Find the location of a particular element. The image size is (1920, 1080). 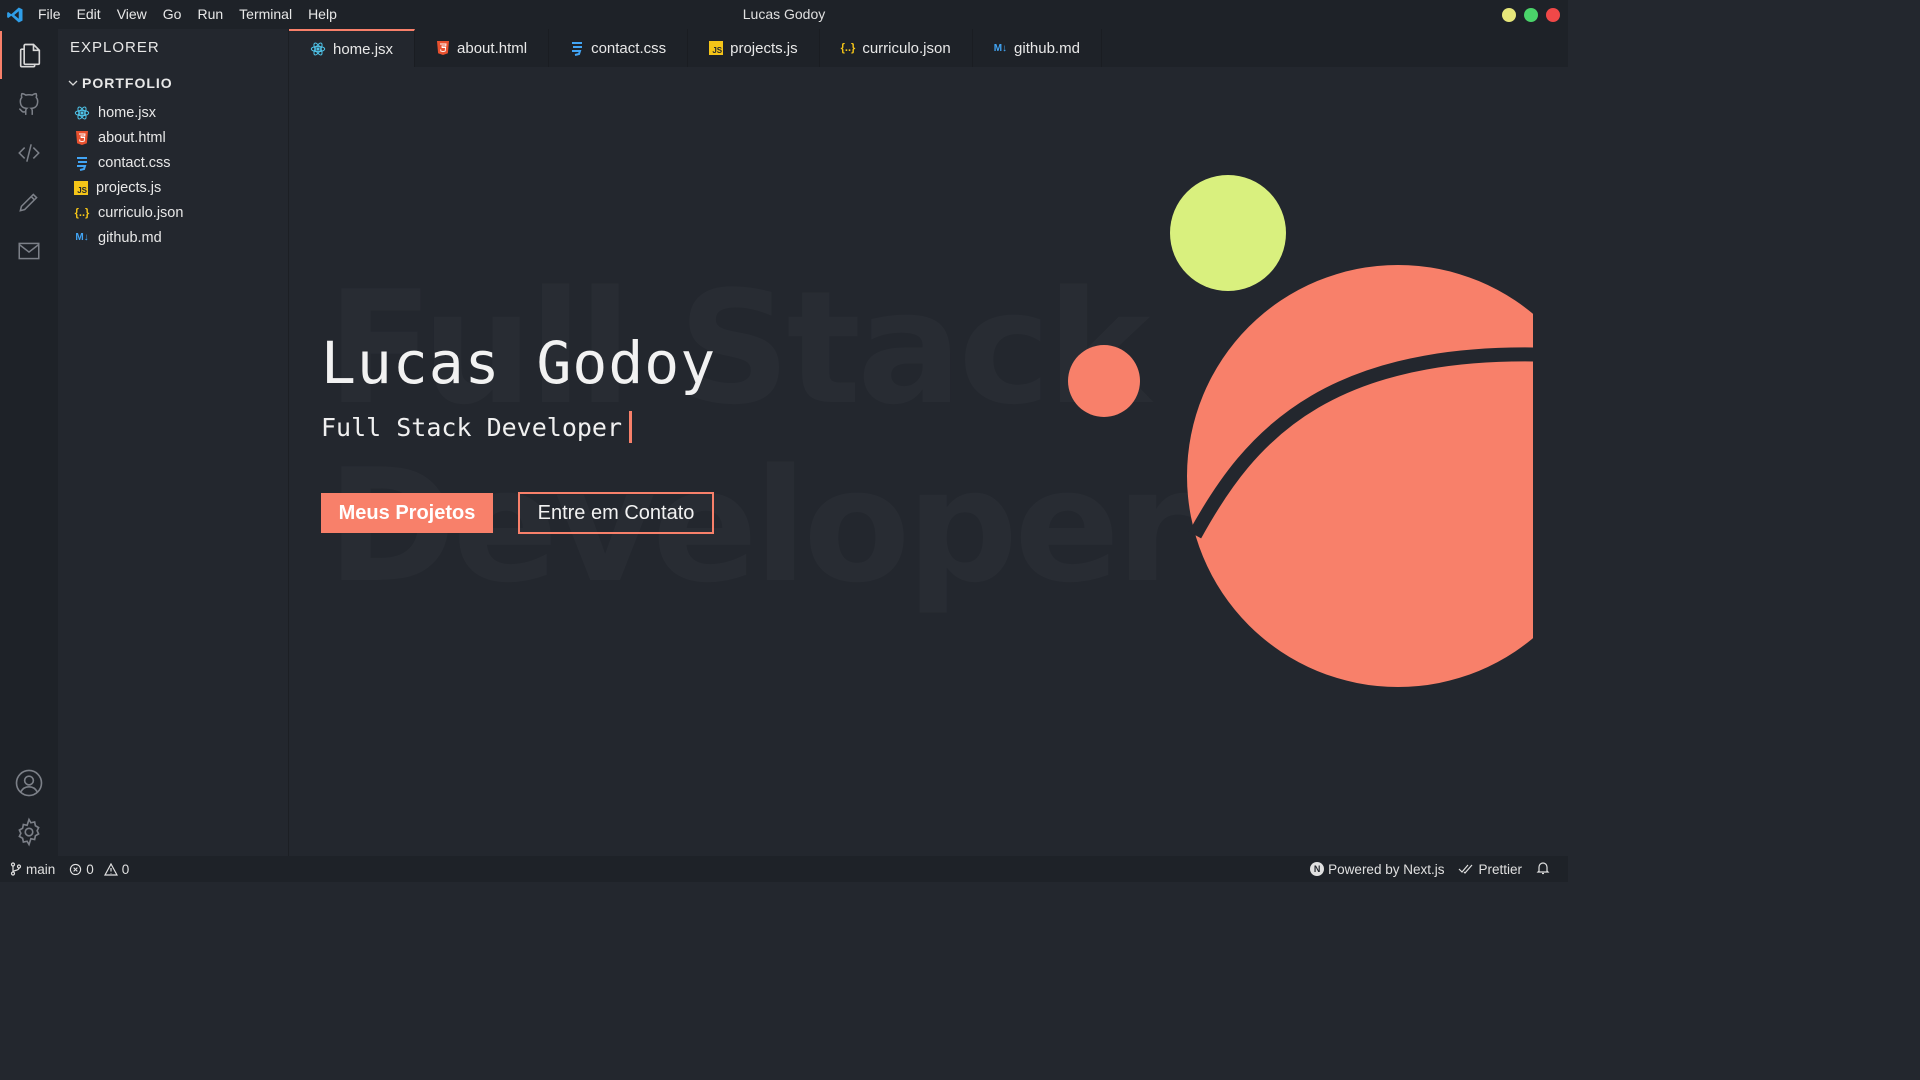

menu-run: Run is located at coordinates (210, 14).